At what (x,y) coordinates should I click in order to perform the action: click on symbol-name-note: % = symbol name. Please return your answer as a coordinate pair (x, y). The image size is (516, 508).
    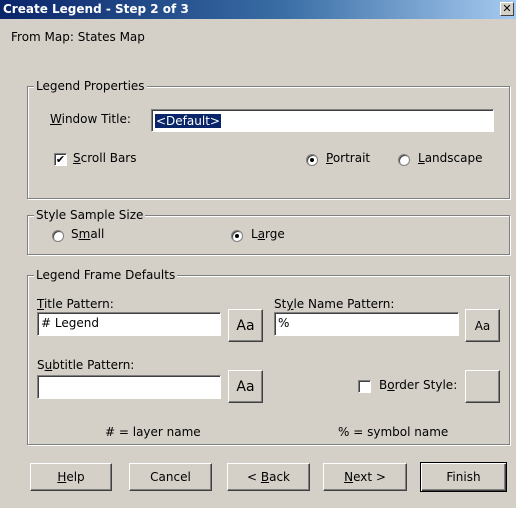
    Looking at the image, I should click on (393, 432).